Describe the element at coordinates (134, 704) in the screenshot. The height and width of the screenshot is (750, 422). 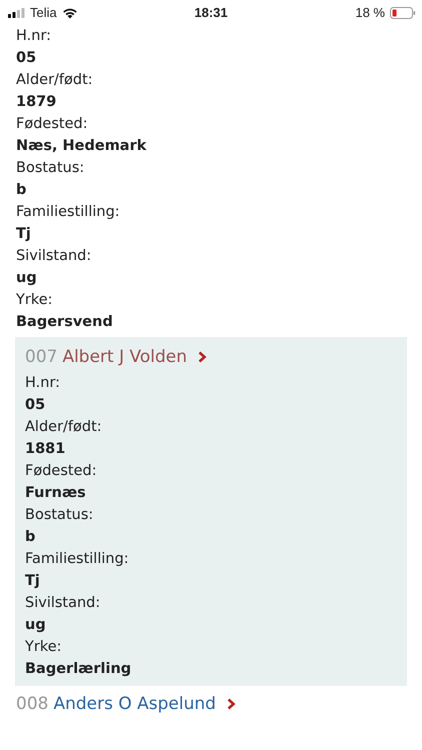
I see `person-link: Anders O Aspelund` at that location.